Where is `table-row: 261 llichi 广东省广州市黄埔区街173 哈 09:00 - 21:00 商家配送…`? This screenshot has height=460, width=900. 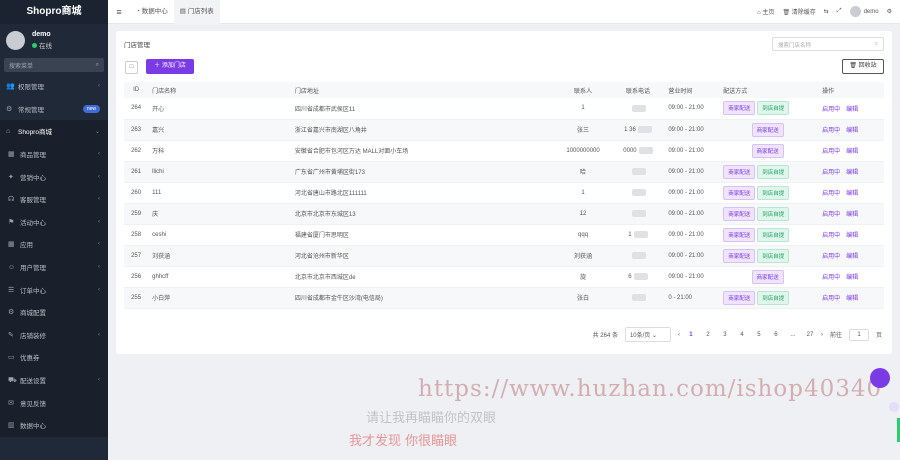
table-row: 261 llichi 广东省广州市黄埔区街173 哈 09:00 - 21:00 商家配送… is located at coordinates (504, 172).